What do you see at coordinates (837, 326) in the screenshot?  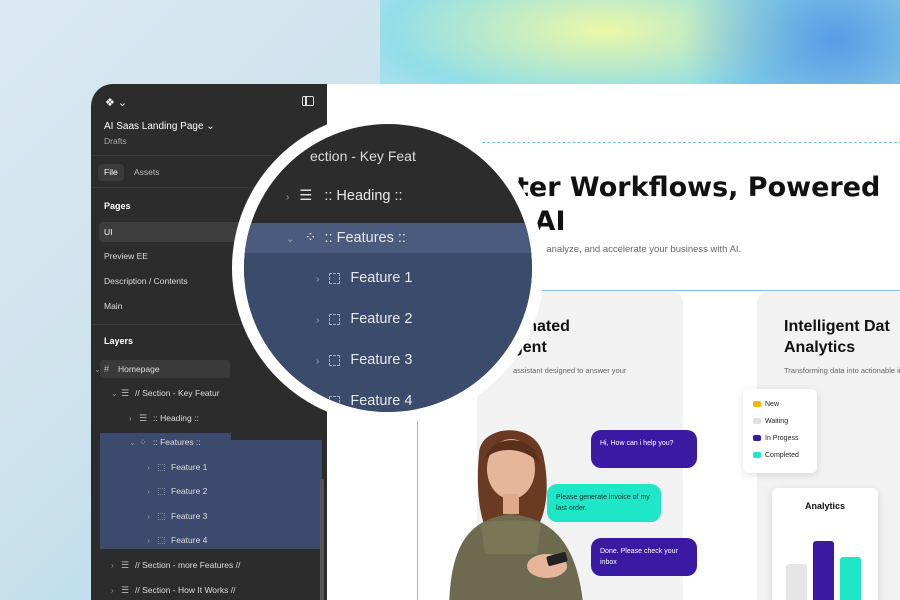 I see `card2-title-line1: Intelligent Dat` at bounding box center [837, 326].